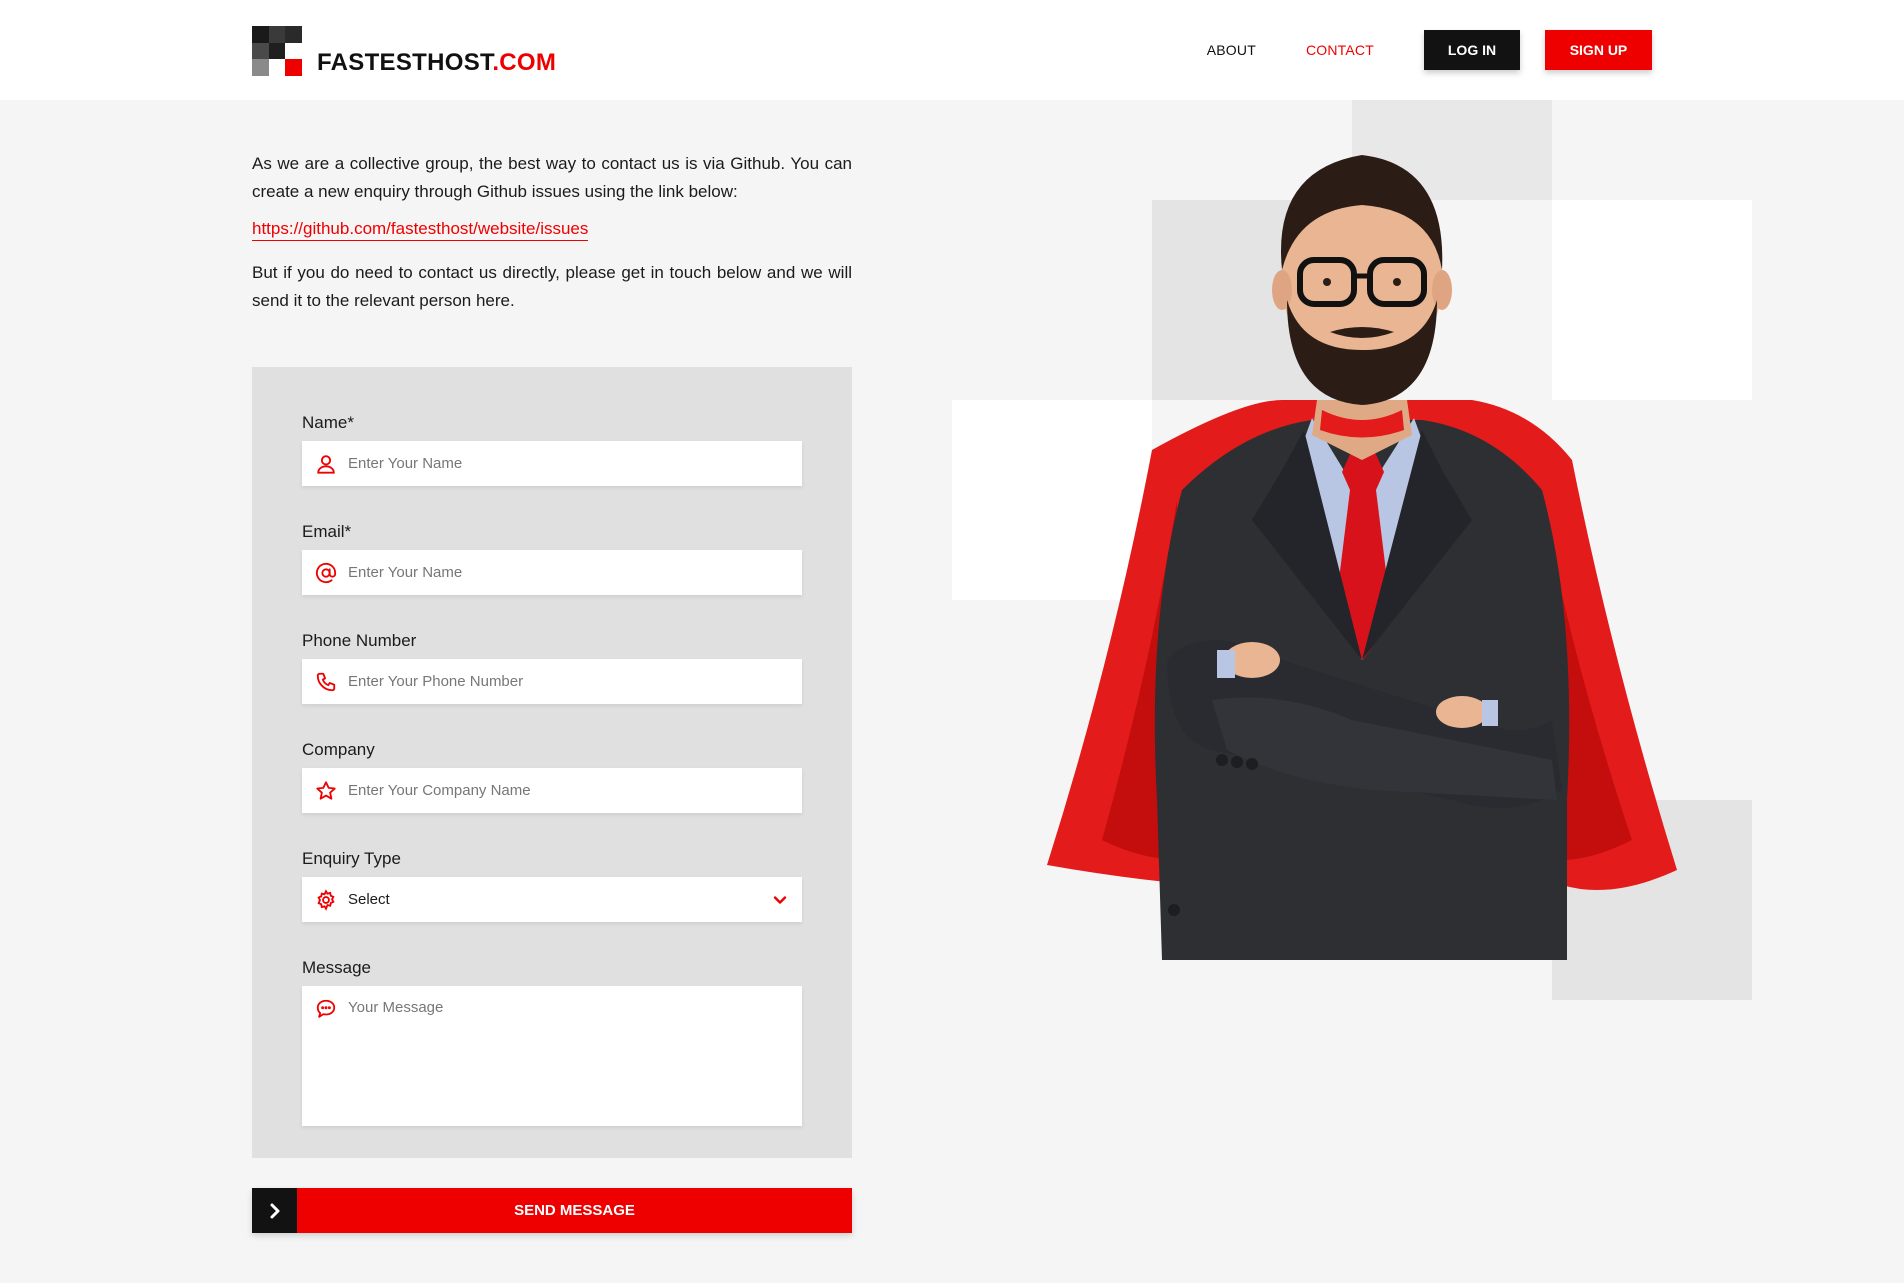 The height and width of the screenshot is (1283, 1904). Describe the element at coordinates (1598, 50) in the screenshot. I see `signup-button: SIGN UP` at that location.